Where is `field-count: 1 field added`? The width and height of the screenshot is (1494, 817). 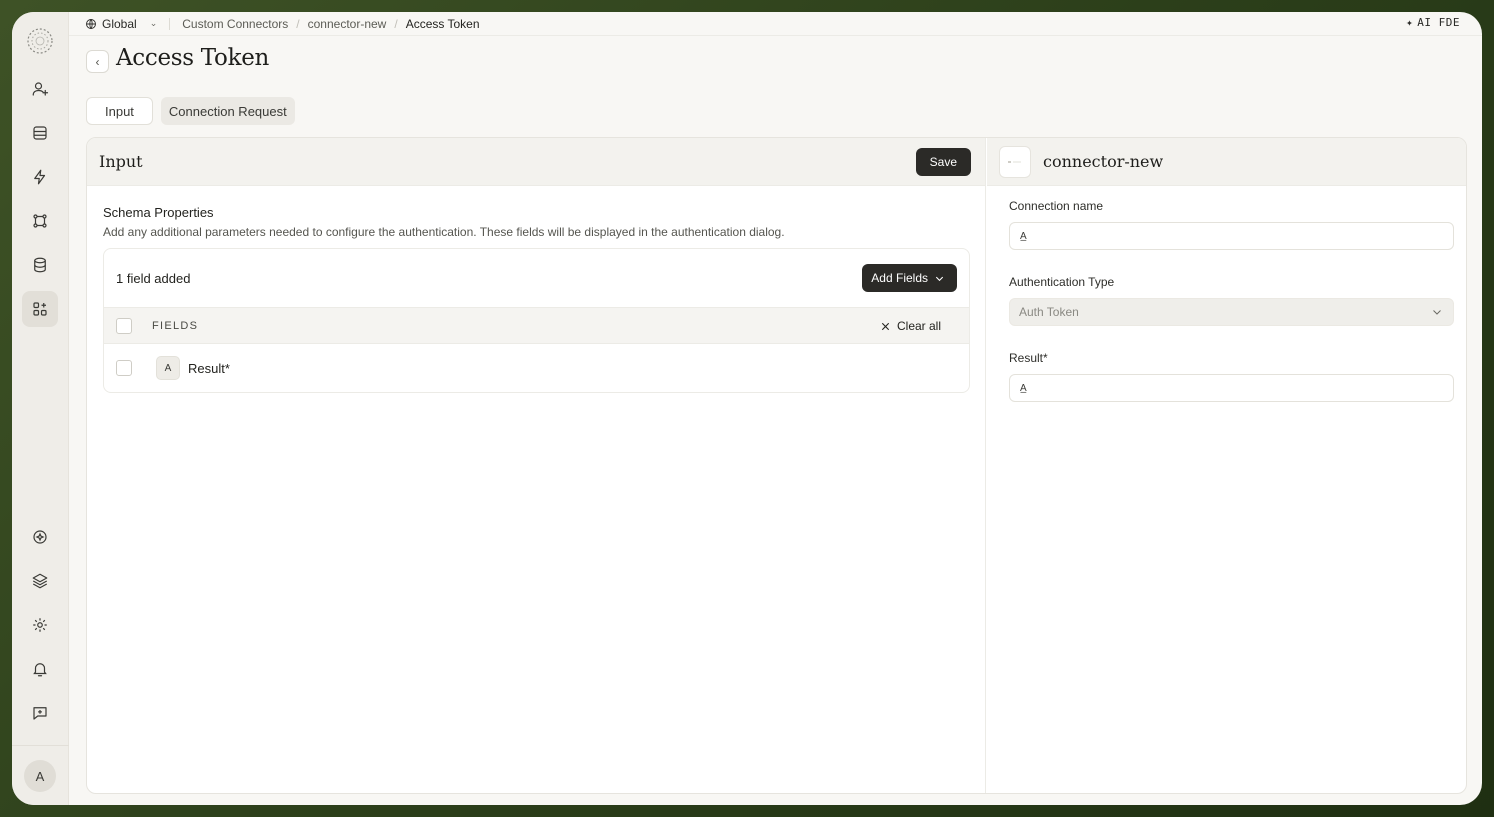 field-count: 1 field added is located at coordinates (153, 278).